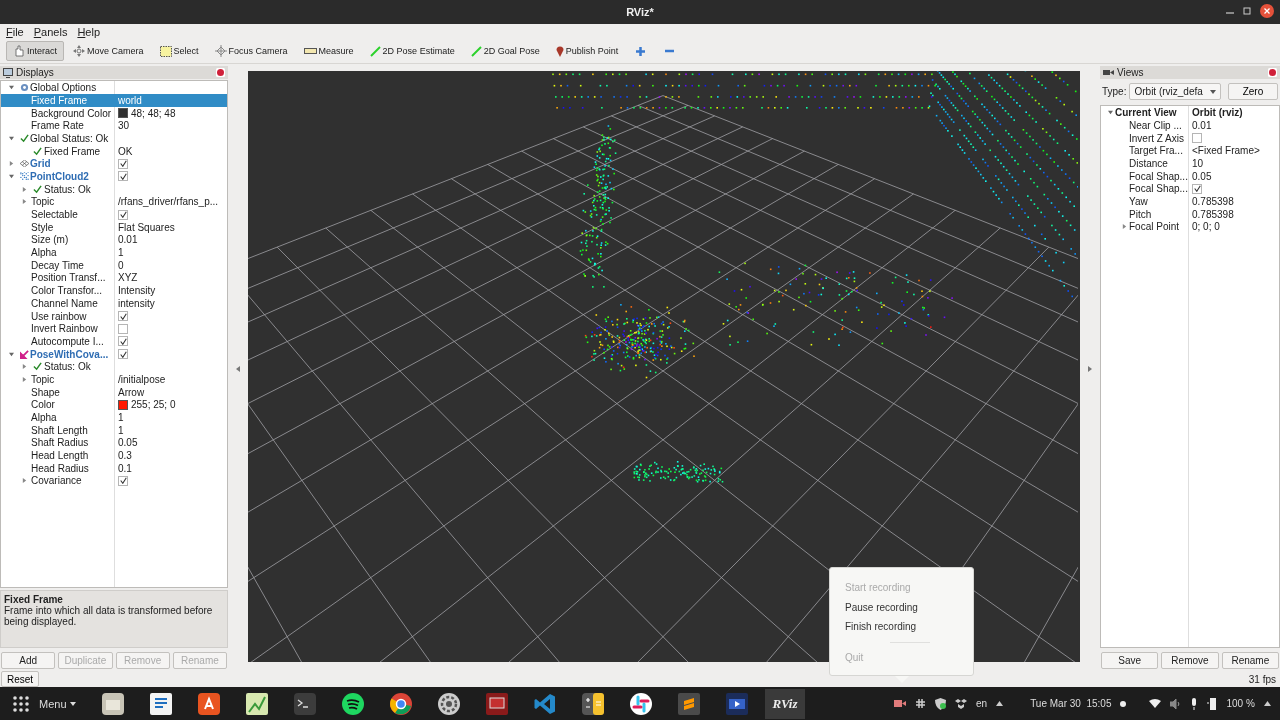  Describe the element at coordinates (689, 703) in the screenshot. I see `text-editor-icon` at that location.